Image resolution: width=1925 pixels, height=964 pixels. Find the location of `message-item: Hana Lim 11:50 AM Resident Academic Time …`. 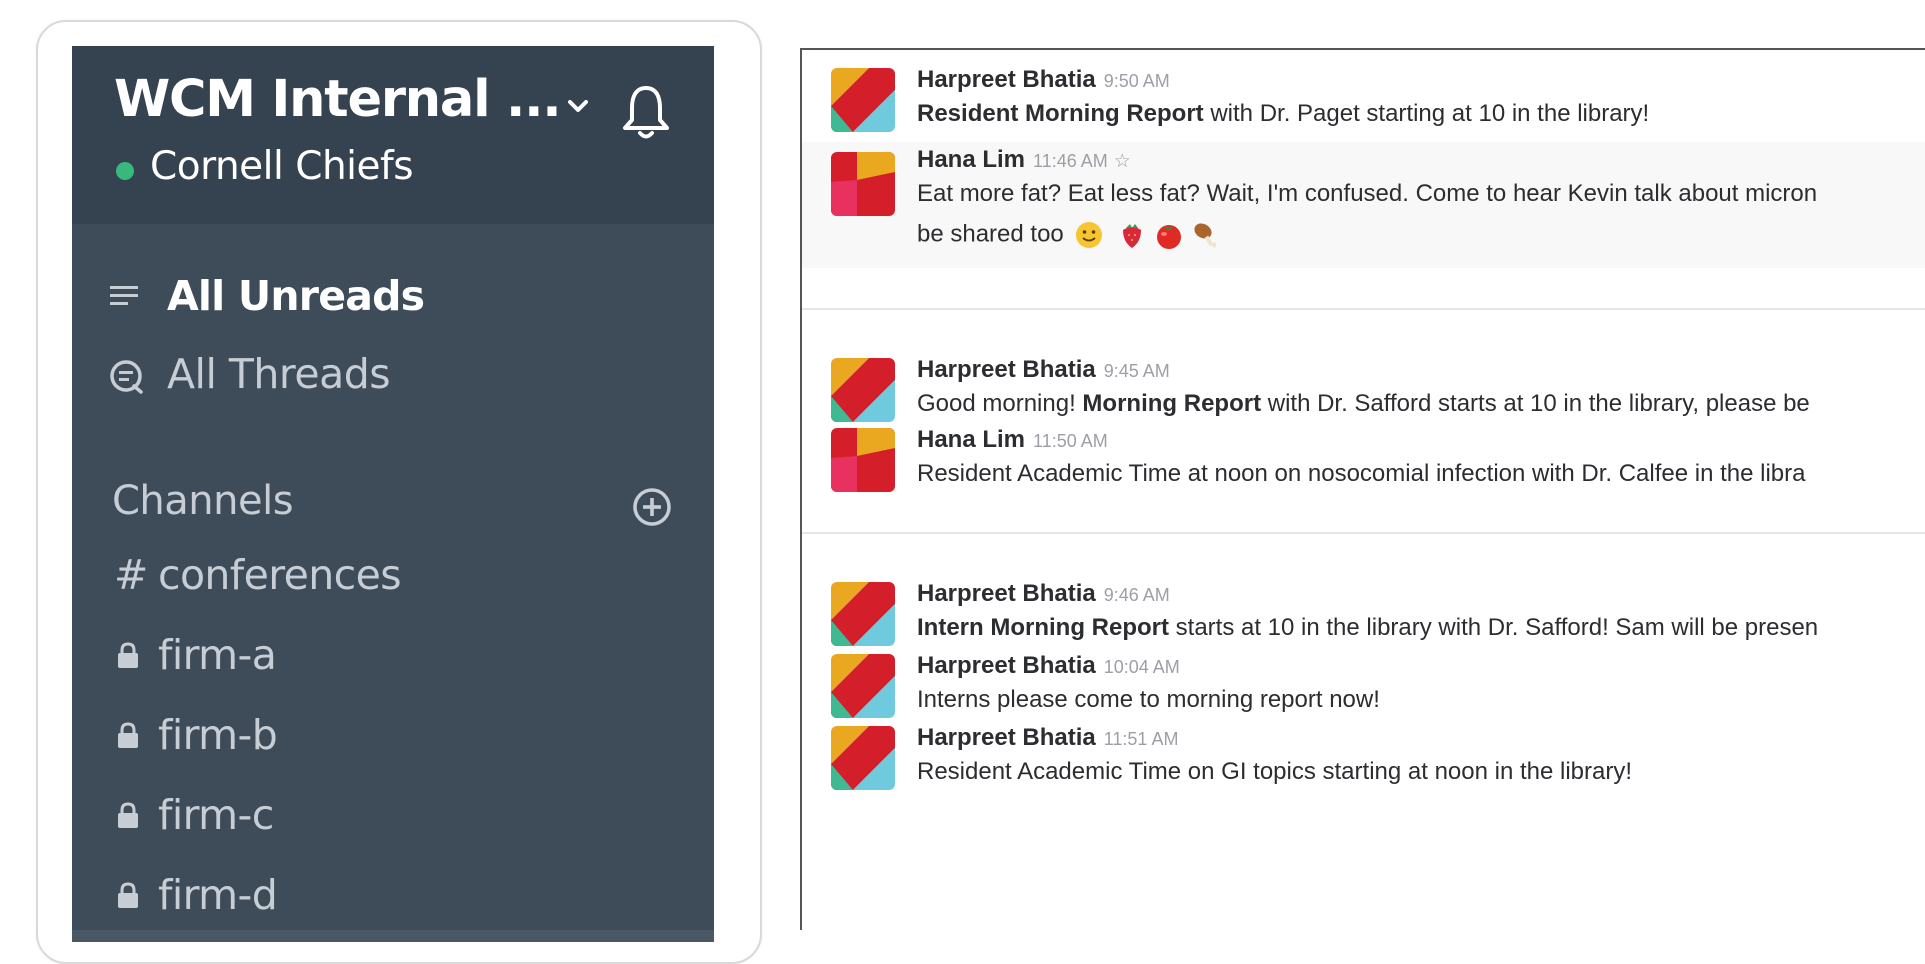

message-item: Hana Lim 11:50 AM Resident Academic Time … is located at coordinates (1363, 459).